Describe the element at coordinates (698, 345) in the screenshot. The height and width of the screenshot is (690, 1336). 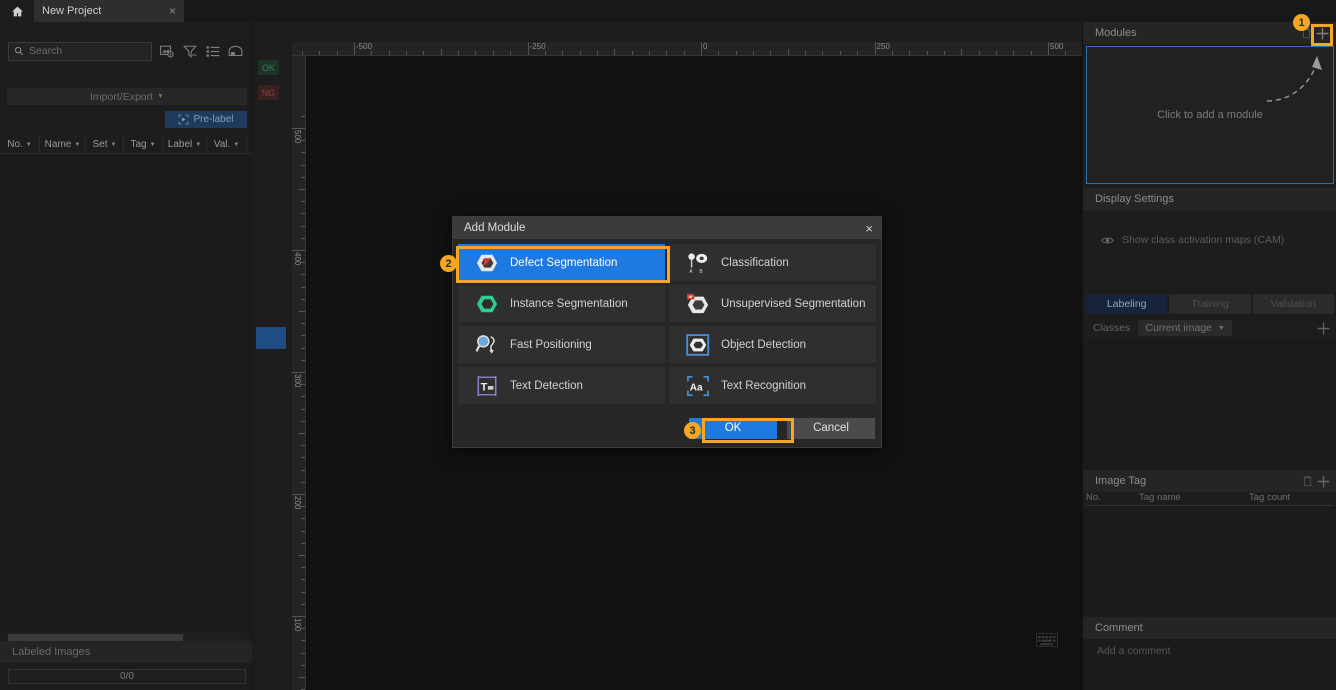
I see `object-detection-icon` at that location.